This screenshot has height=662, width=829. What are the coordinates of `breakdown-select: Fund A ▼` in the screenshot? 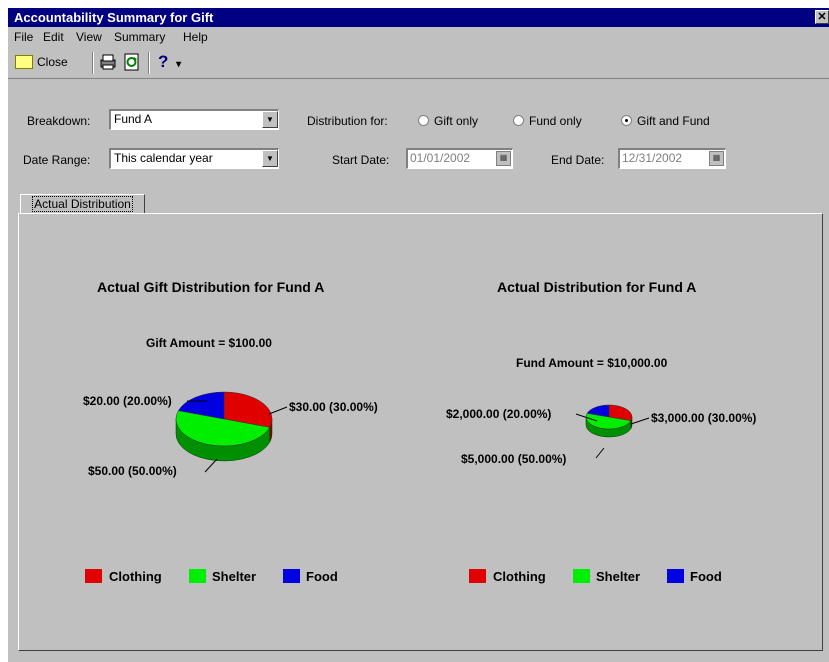 It's located at (194, 119).